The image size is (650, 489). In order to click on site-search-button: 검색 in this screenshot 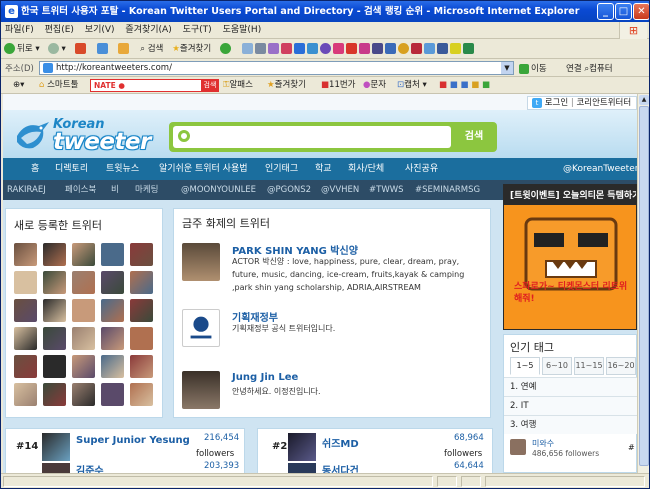, I will do `click(474, 137)`.